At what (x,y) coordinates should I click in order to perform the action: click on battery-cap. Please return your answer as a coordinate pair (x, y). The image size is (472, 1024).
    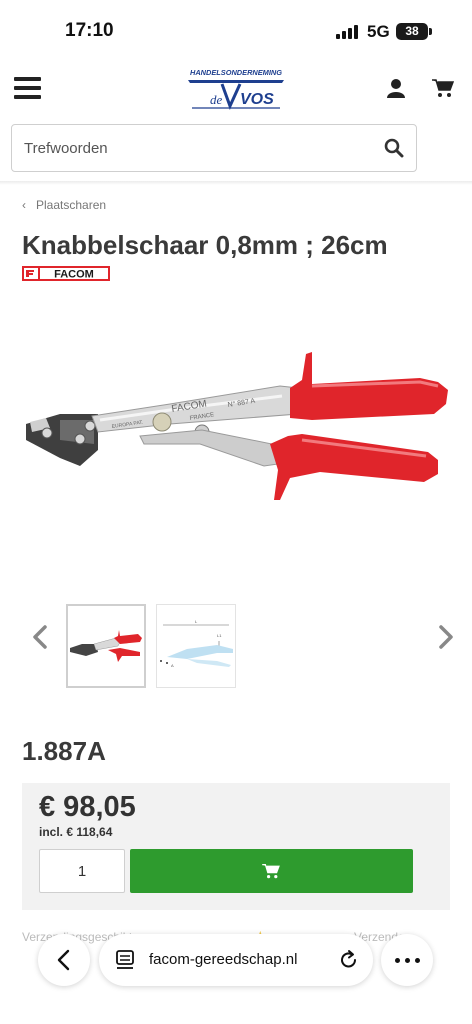
    Looking at the image, I should click on (430, 31).